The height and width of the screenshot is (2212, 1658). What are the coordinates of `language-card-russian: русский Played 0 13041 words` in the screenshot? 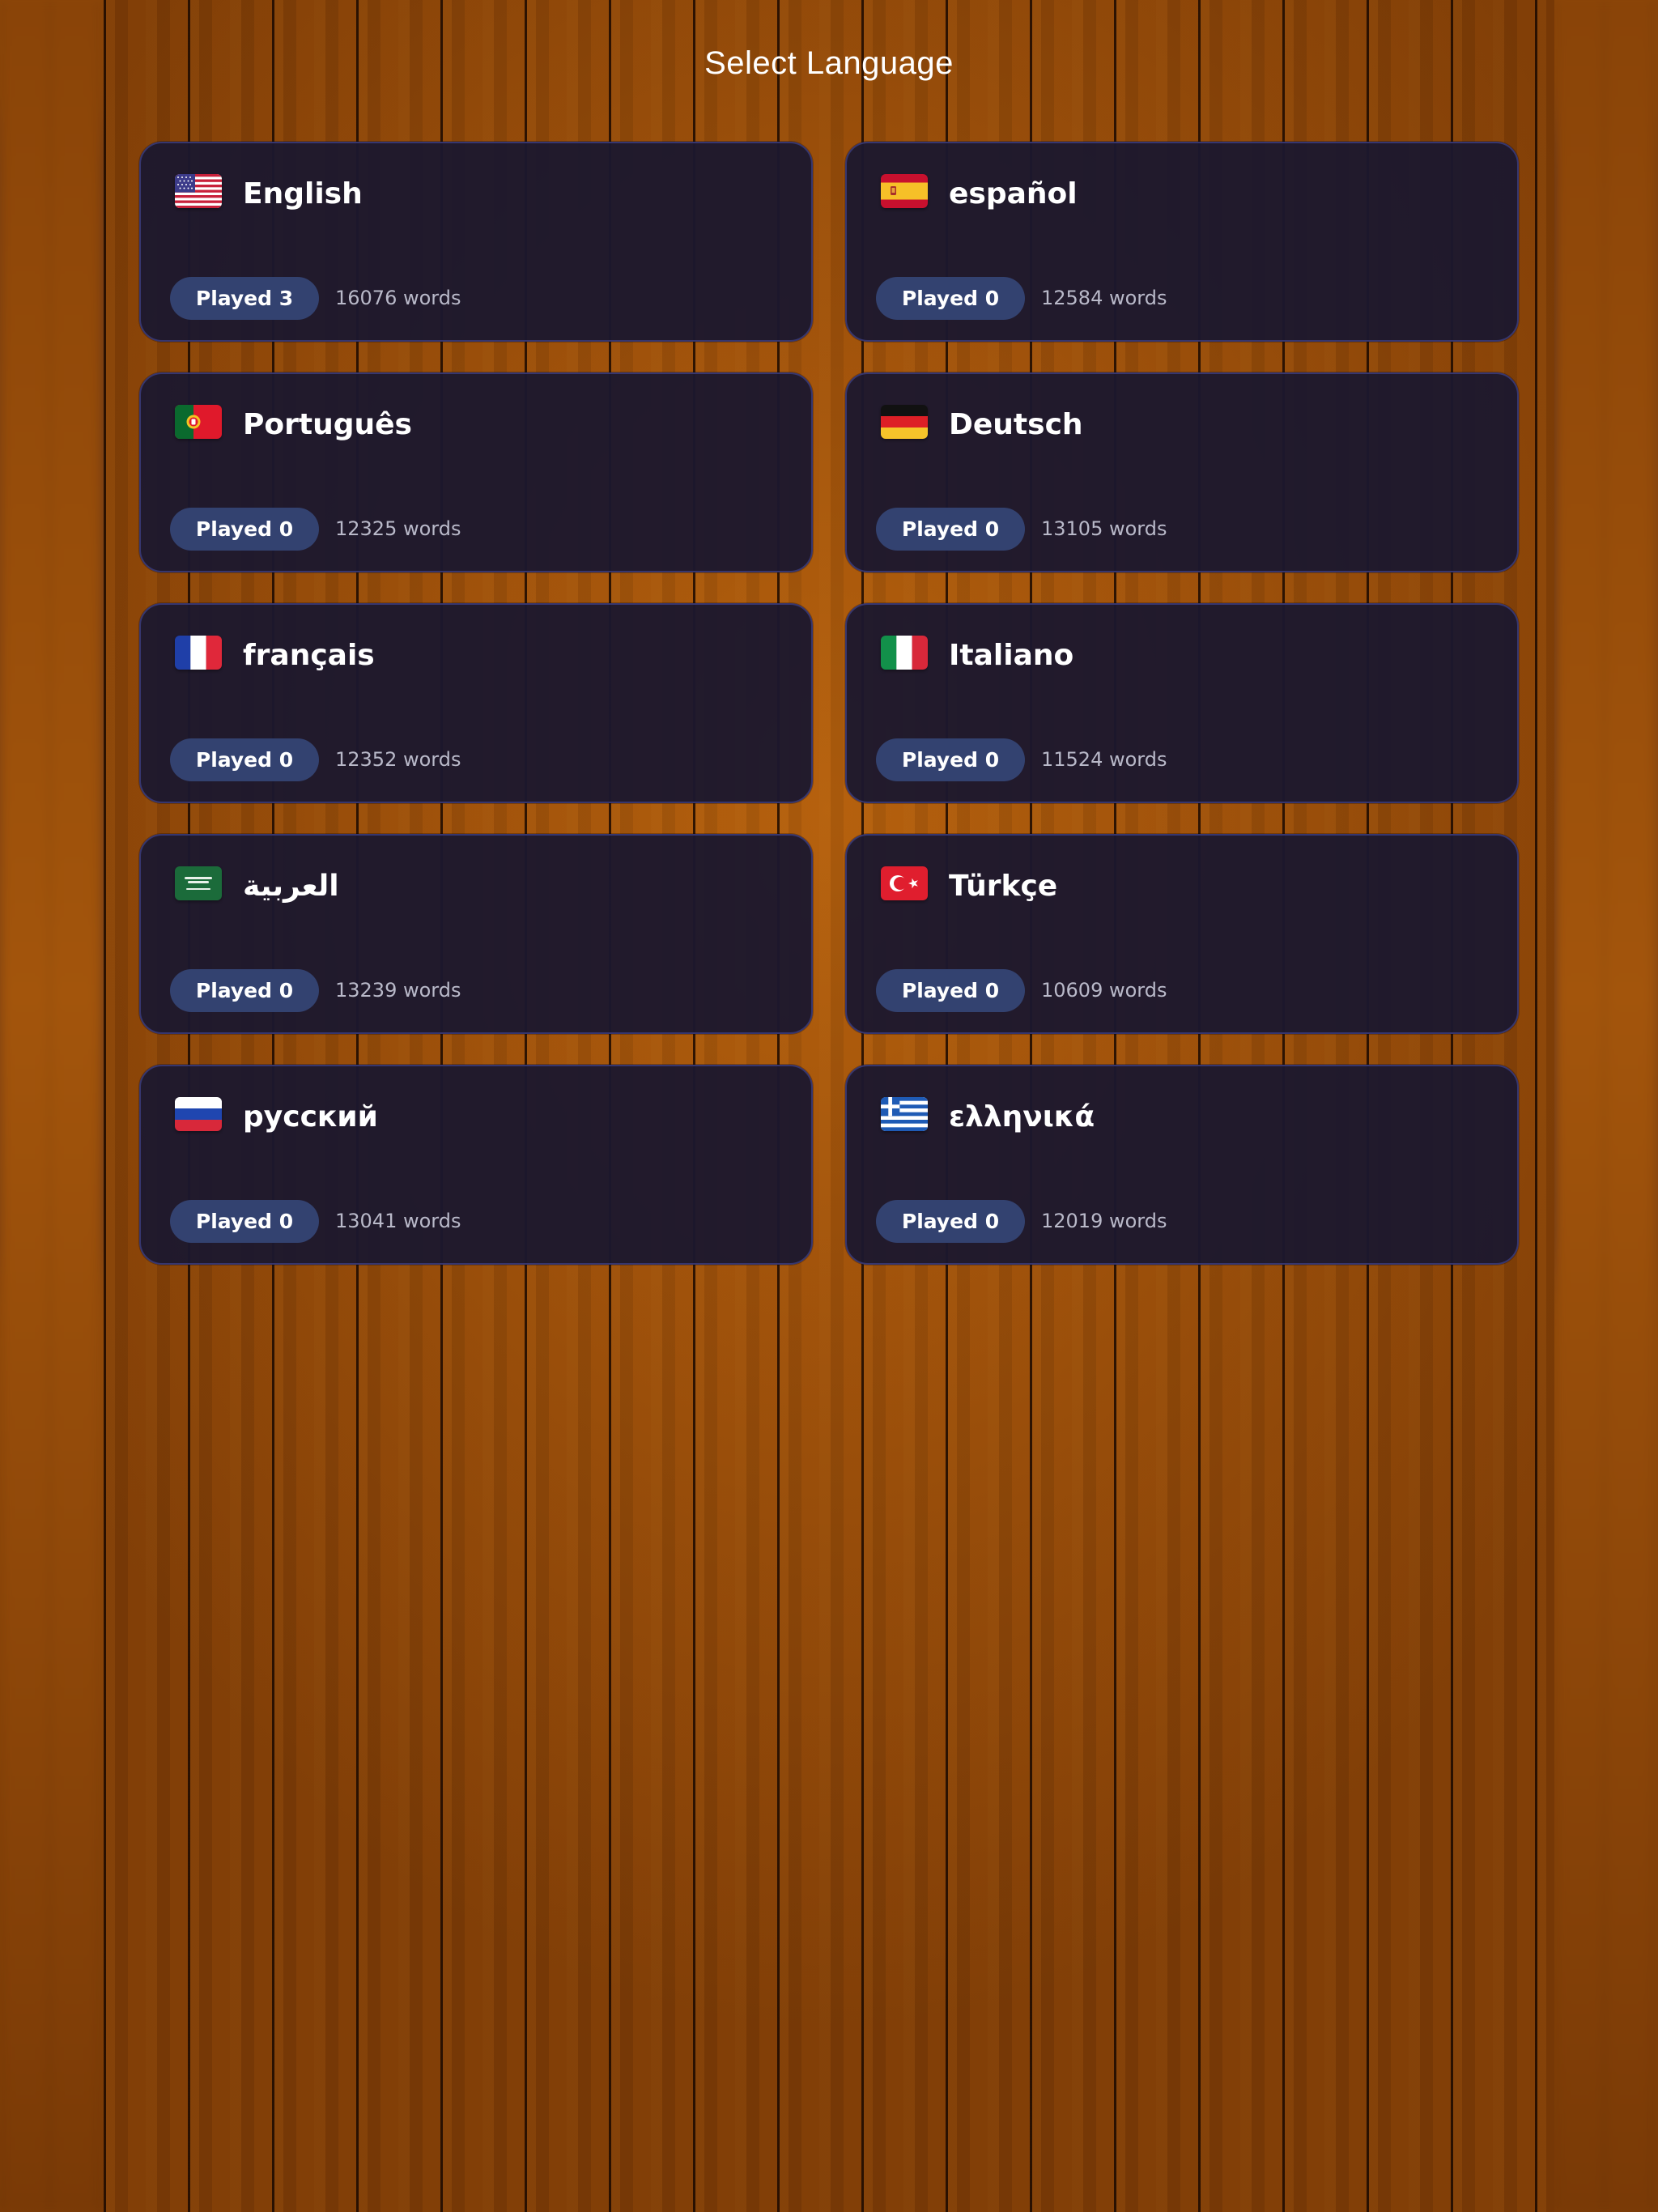 It's located at (476, 1165).